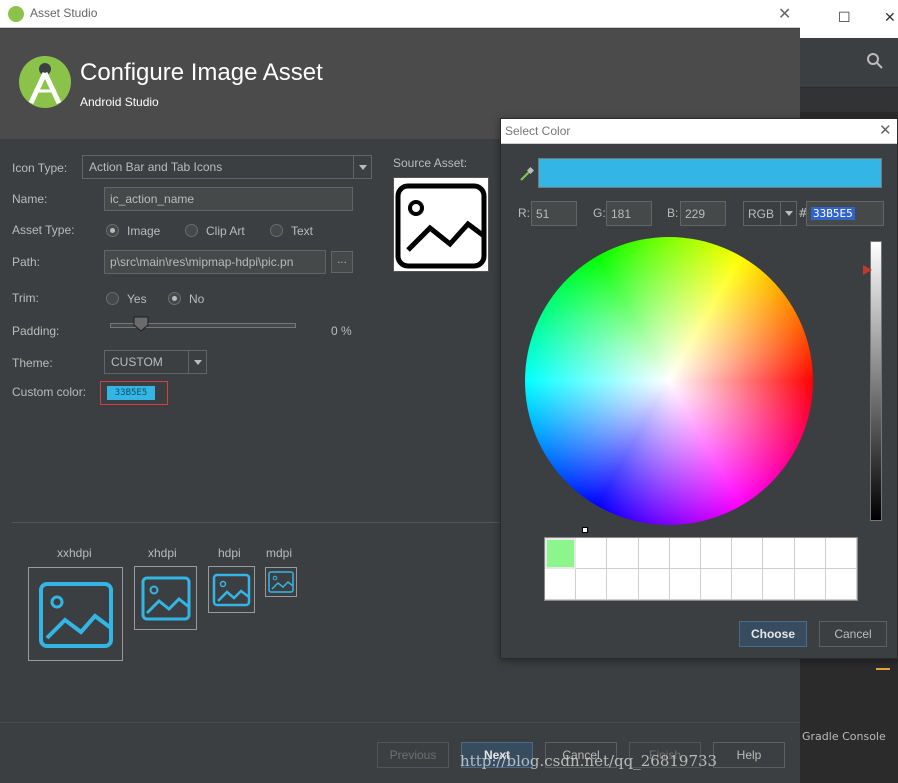 This screenshot has height=783, width=898. Describe the element at coordinates (524, 213) in the screenshot. I see `r-label: R:` at that location.